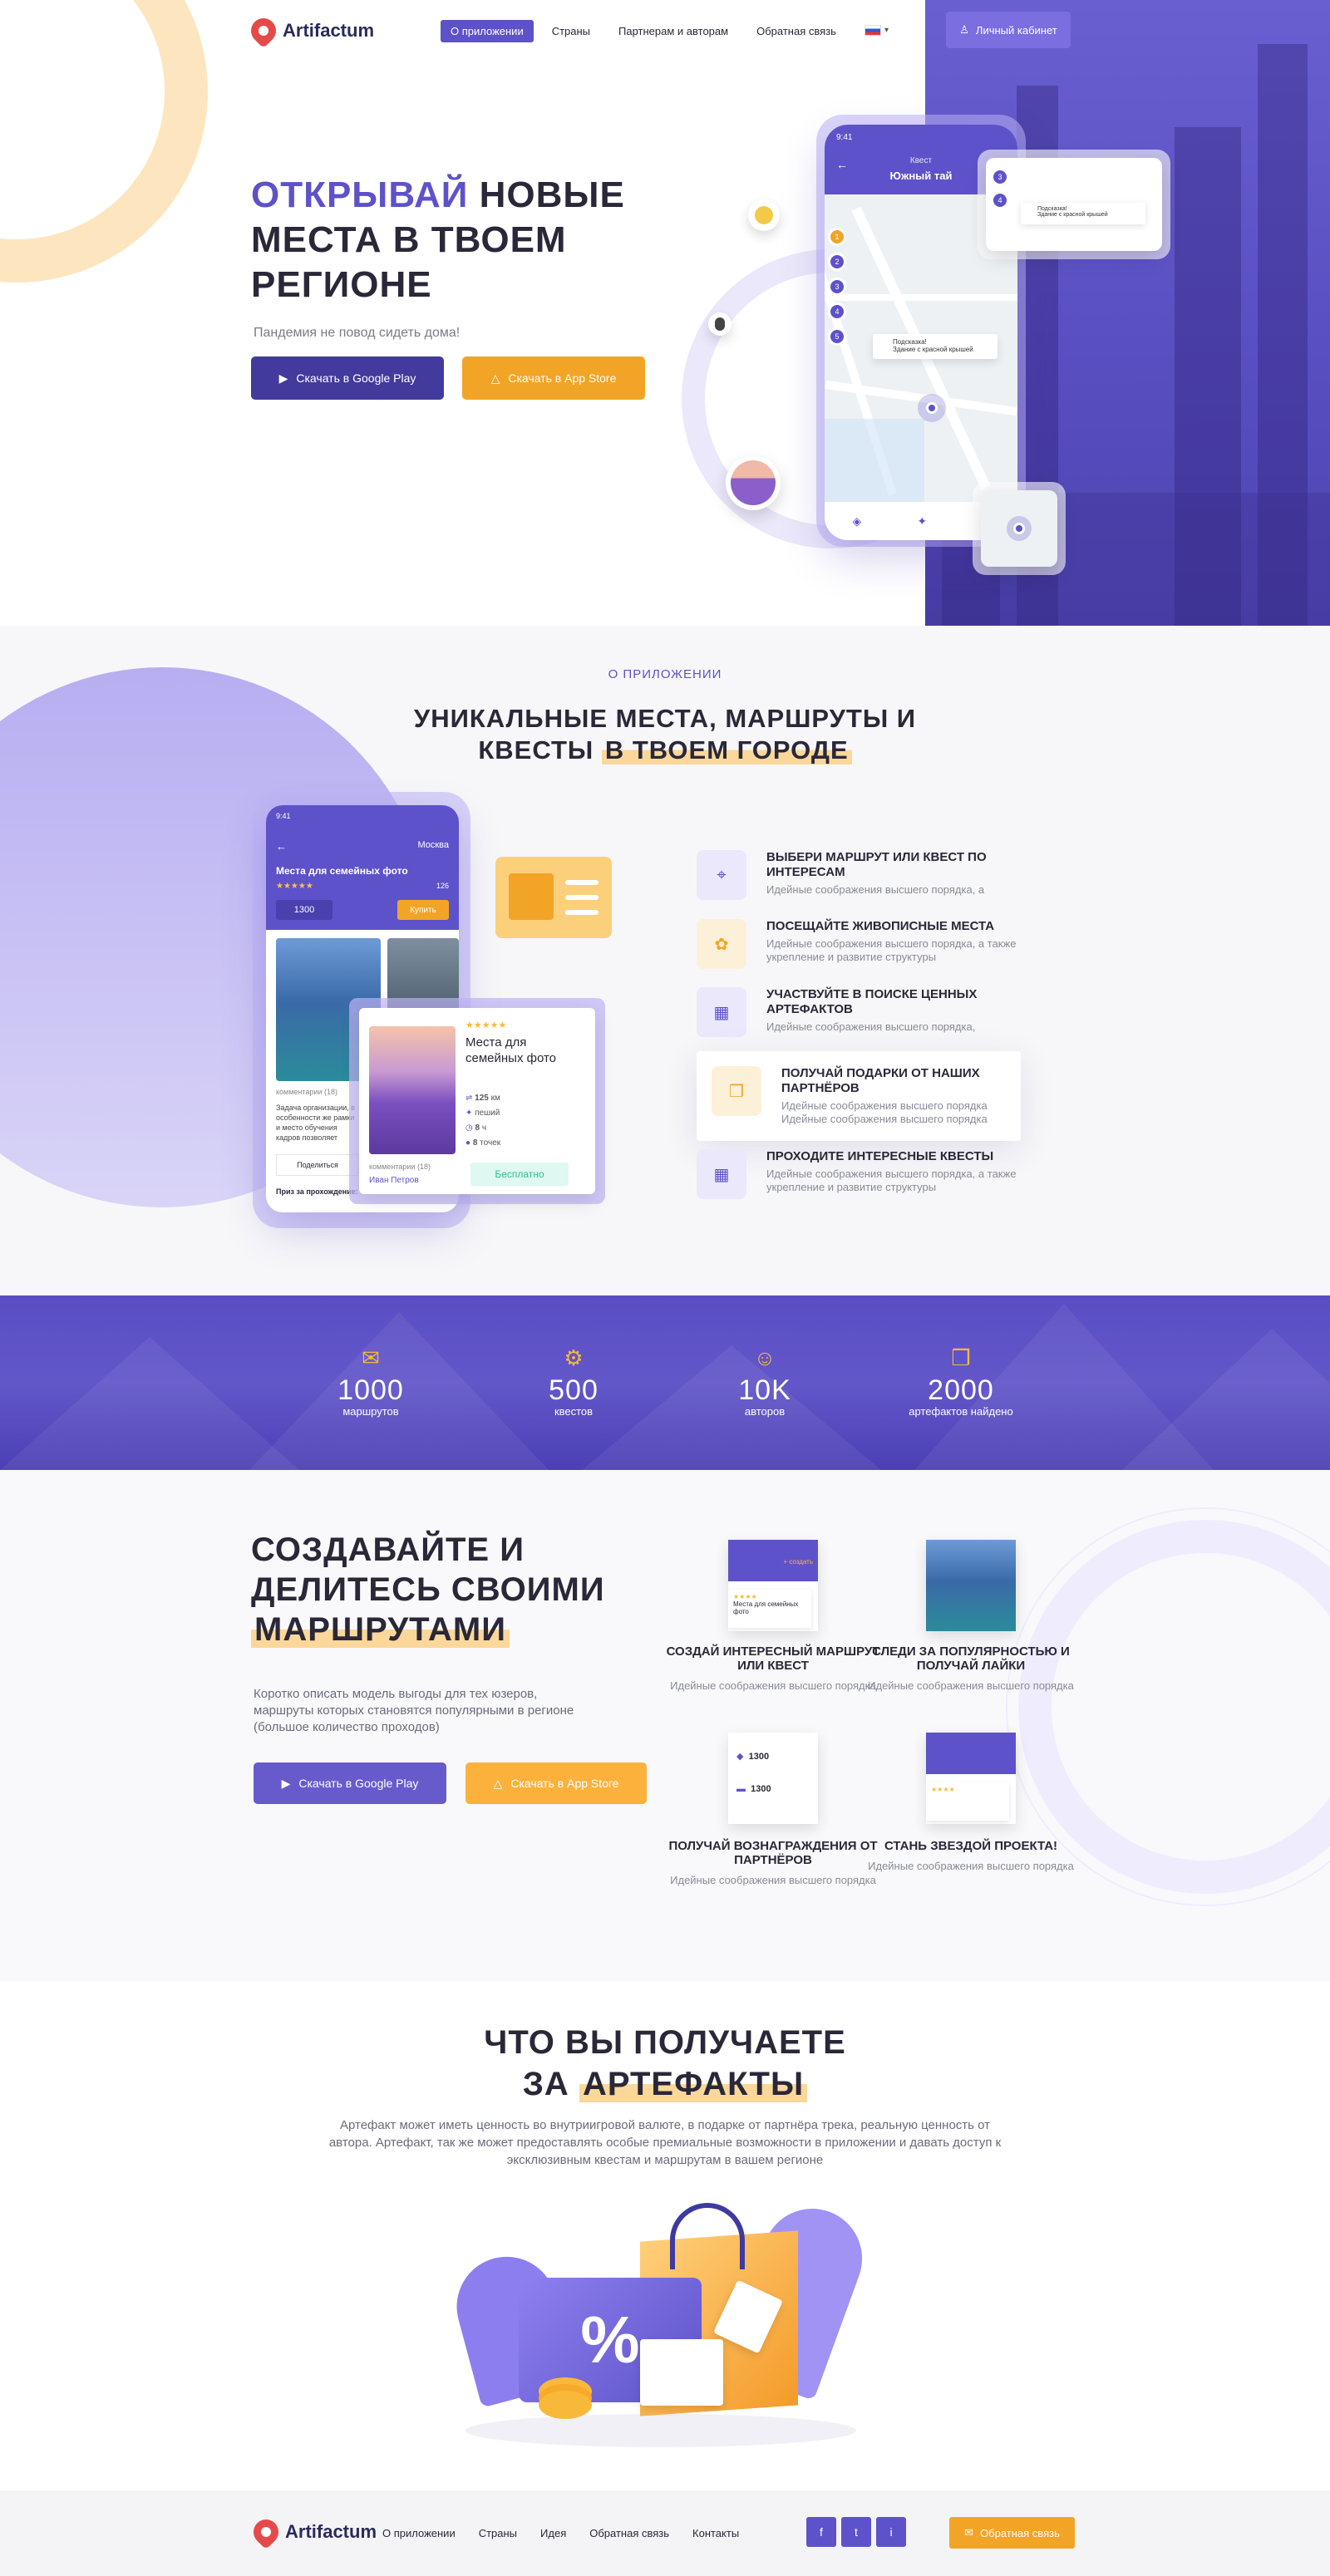 The height and width of the screenshot is (2576, 1330). I want to click on google-play-button-2: ▶ Скачать в Google Play, so click(350, 1783).